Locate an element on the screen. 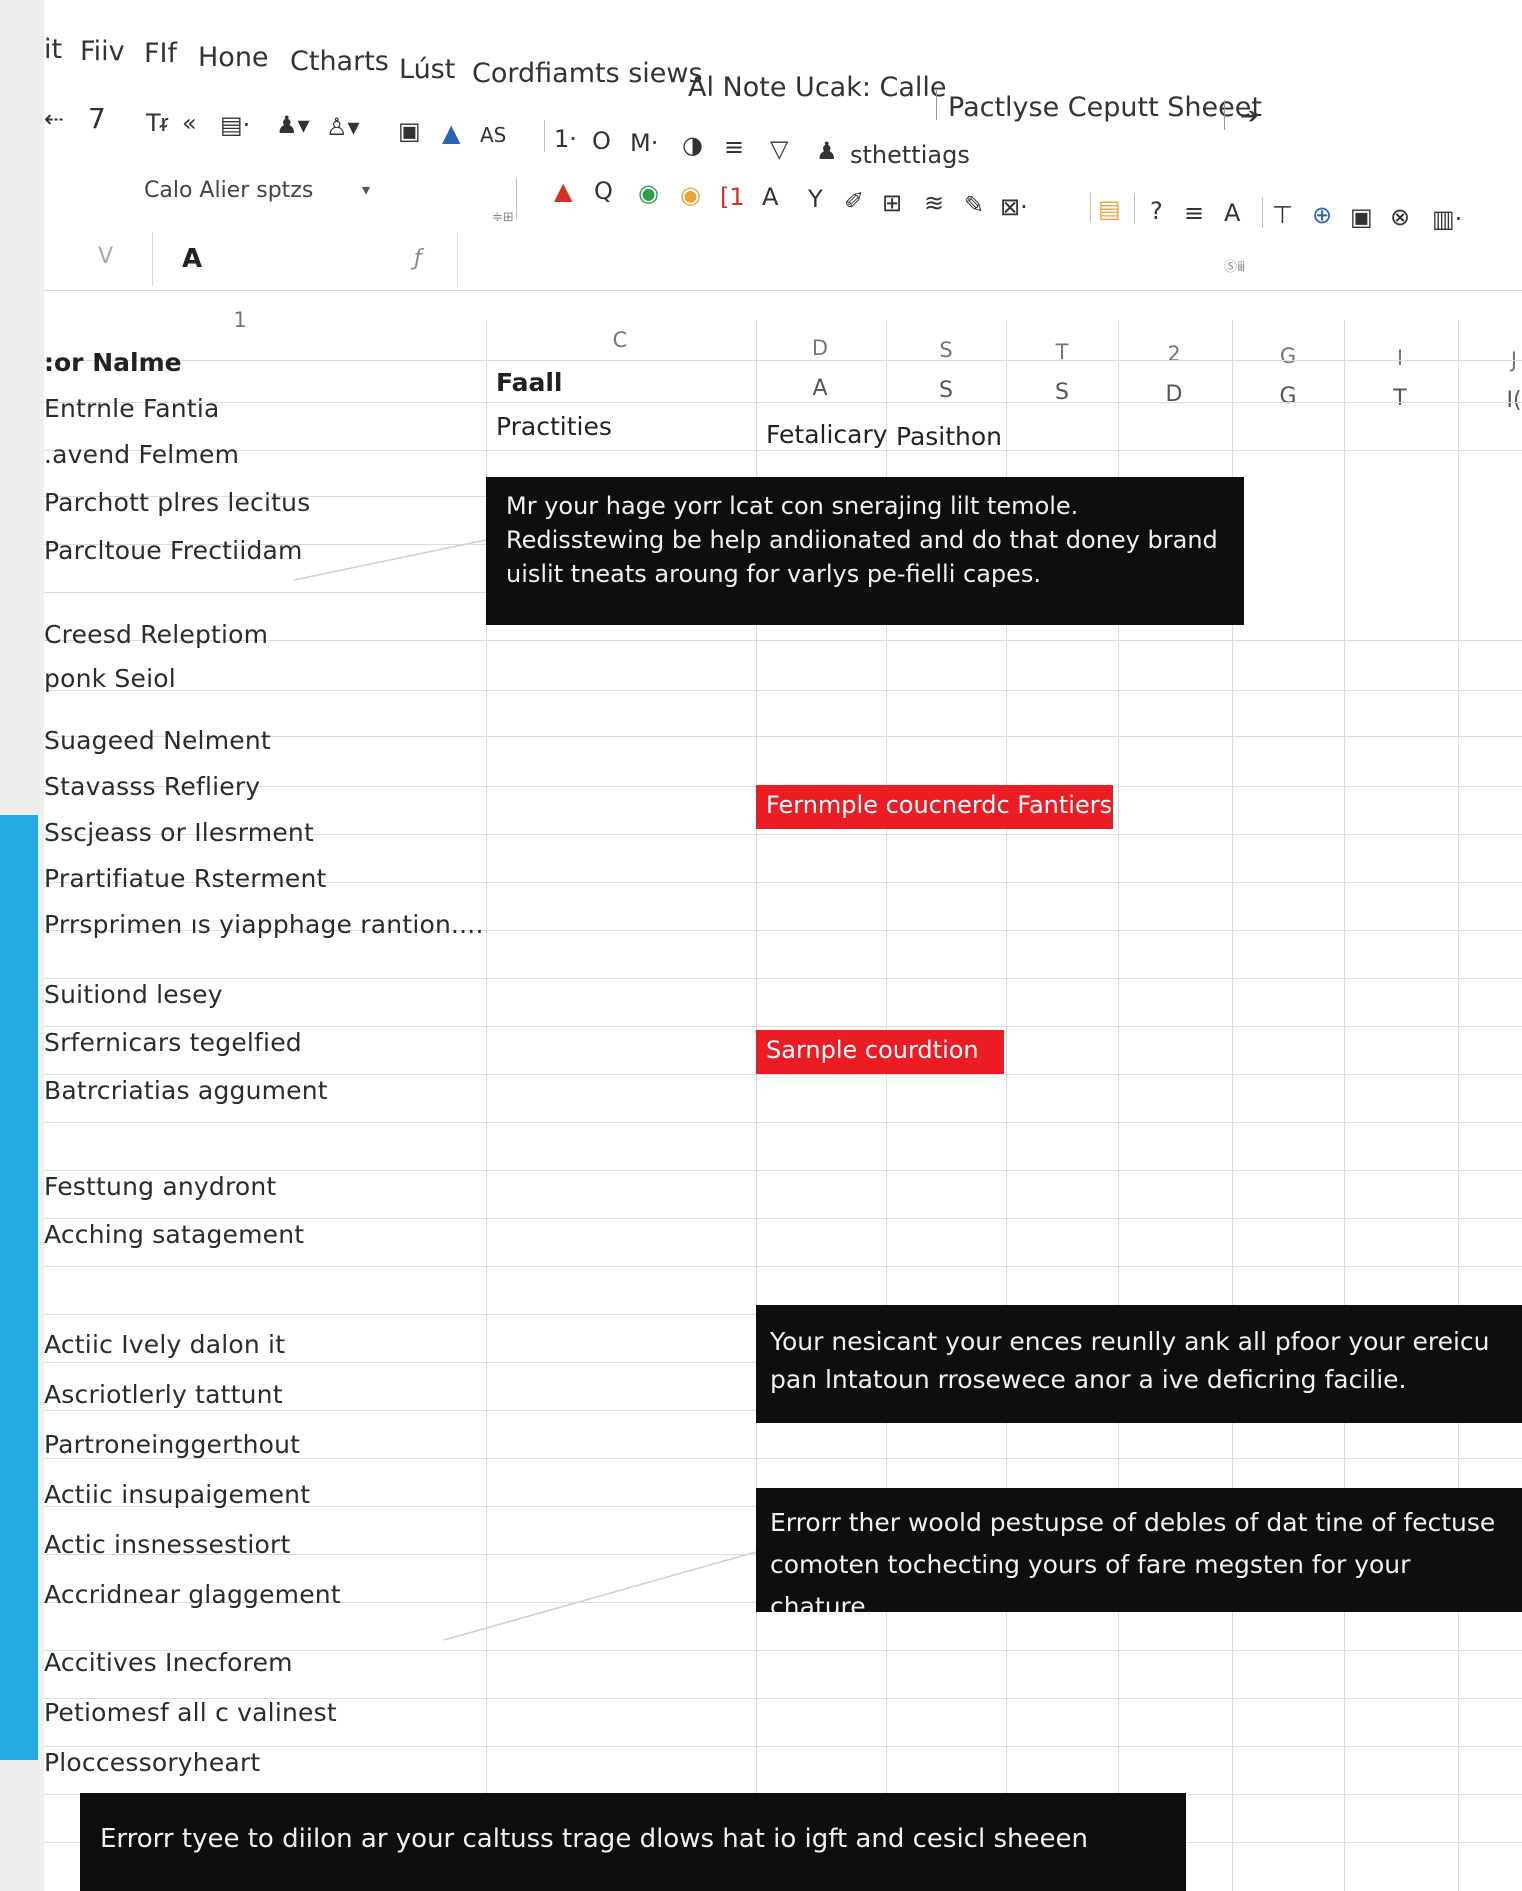 The image size is (1522, 1891). chevron-down-icon: ▾ is located at coordinates (366, 189).